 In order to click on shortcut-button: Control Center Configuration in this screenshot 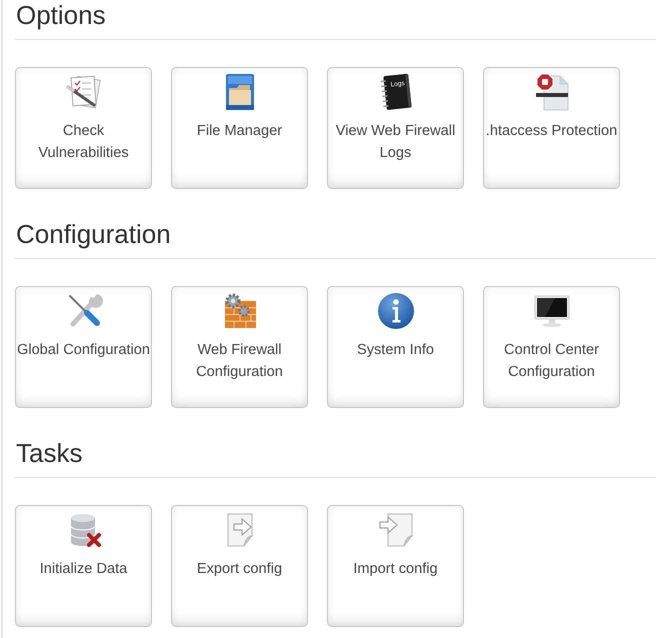, I will do `click(551, 347)`.